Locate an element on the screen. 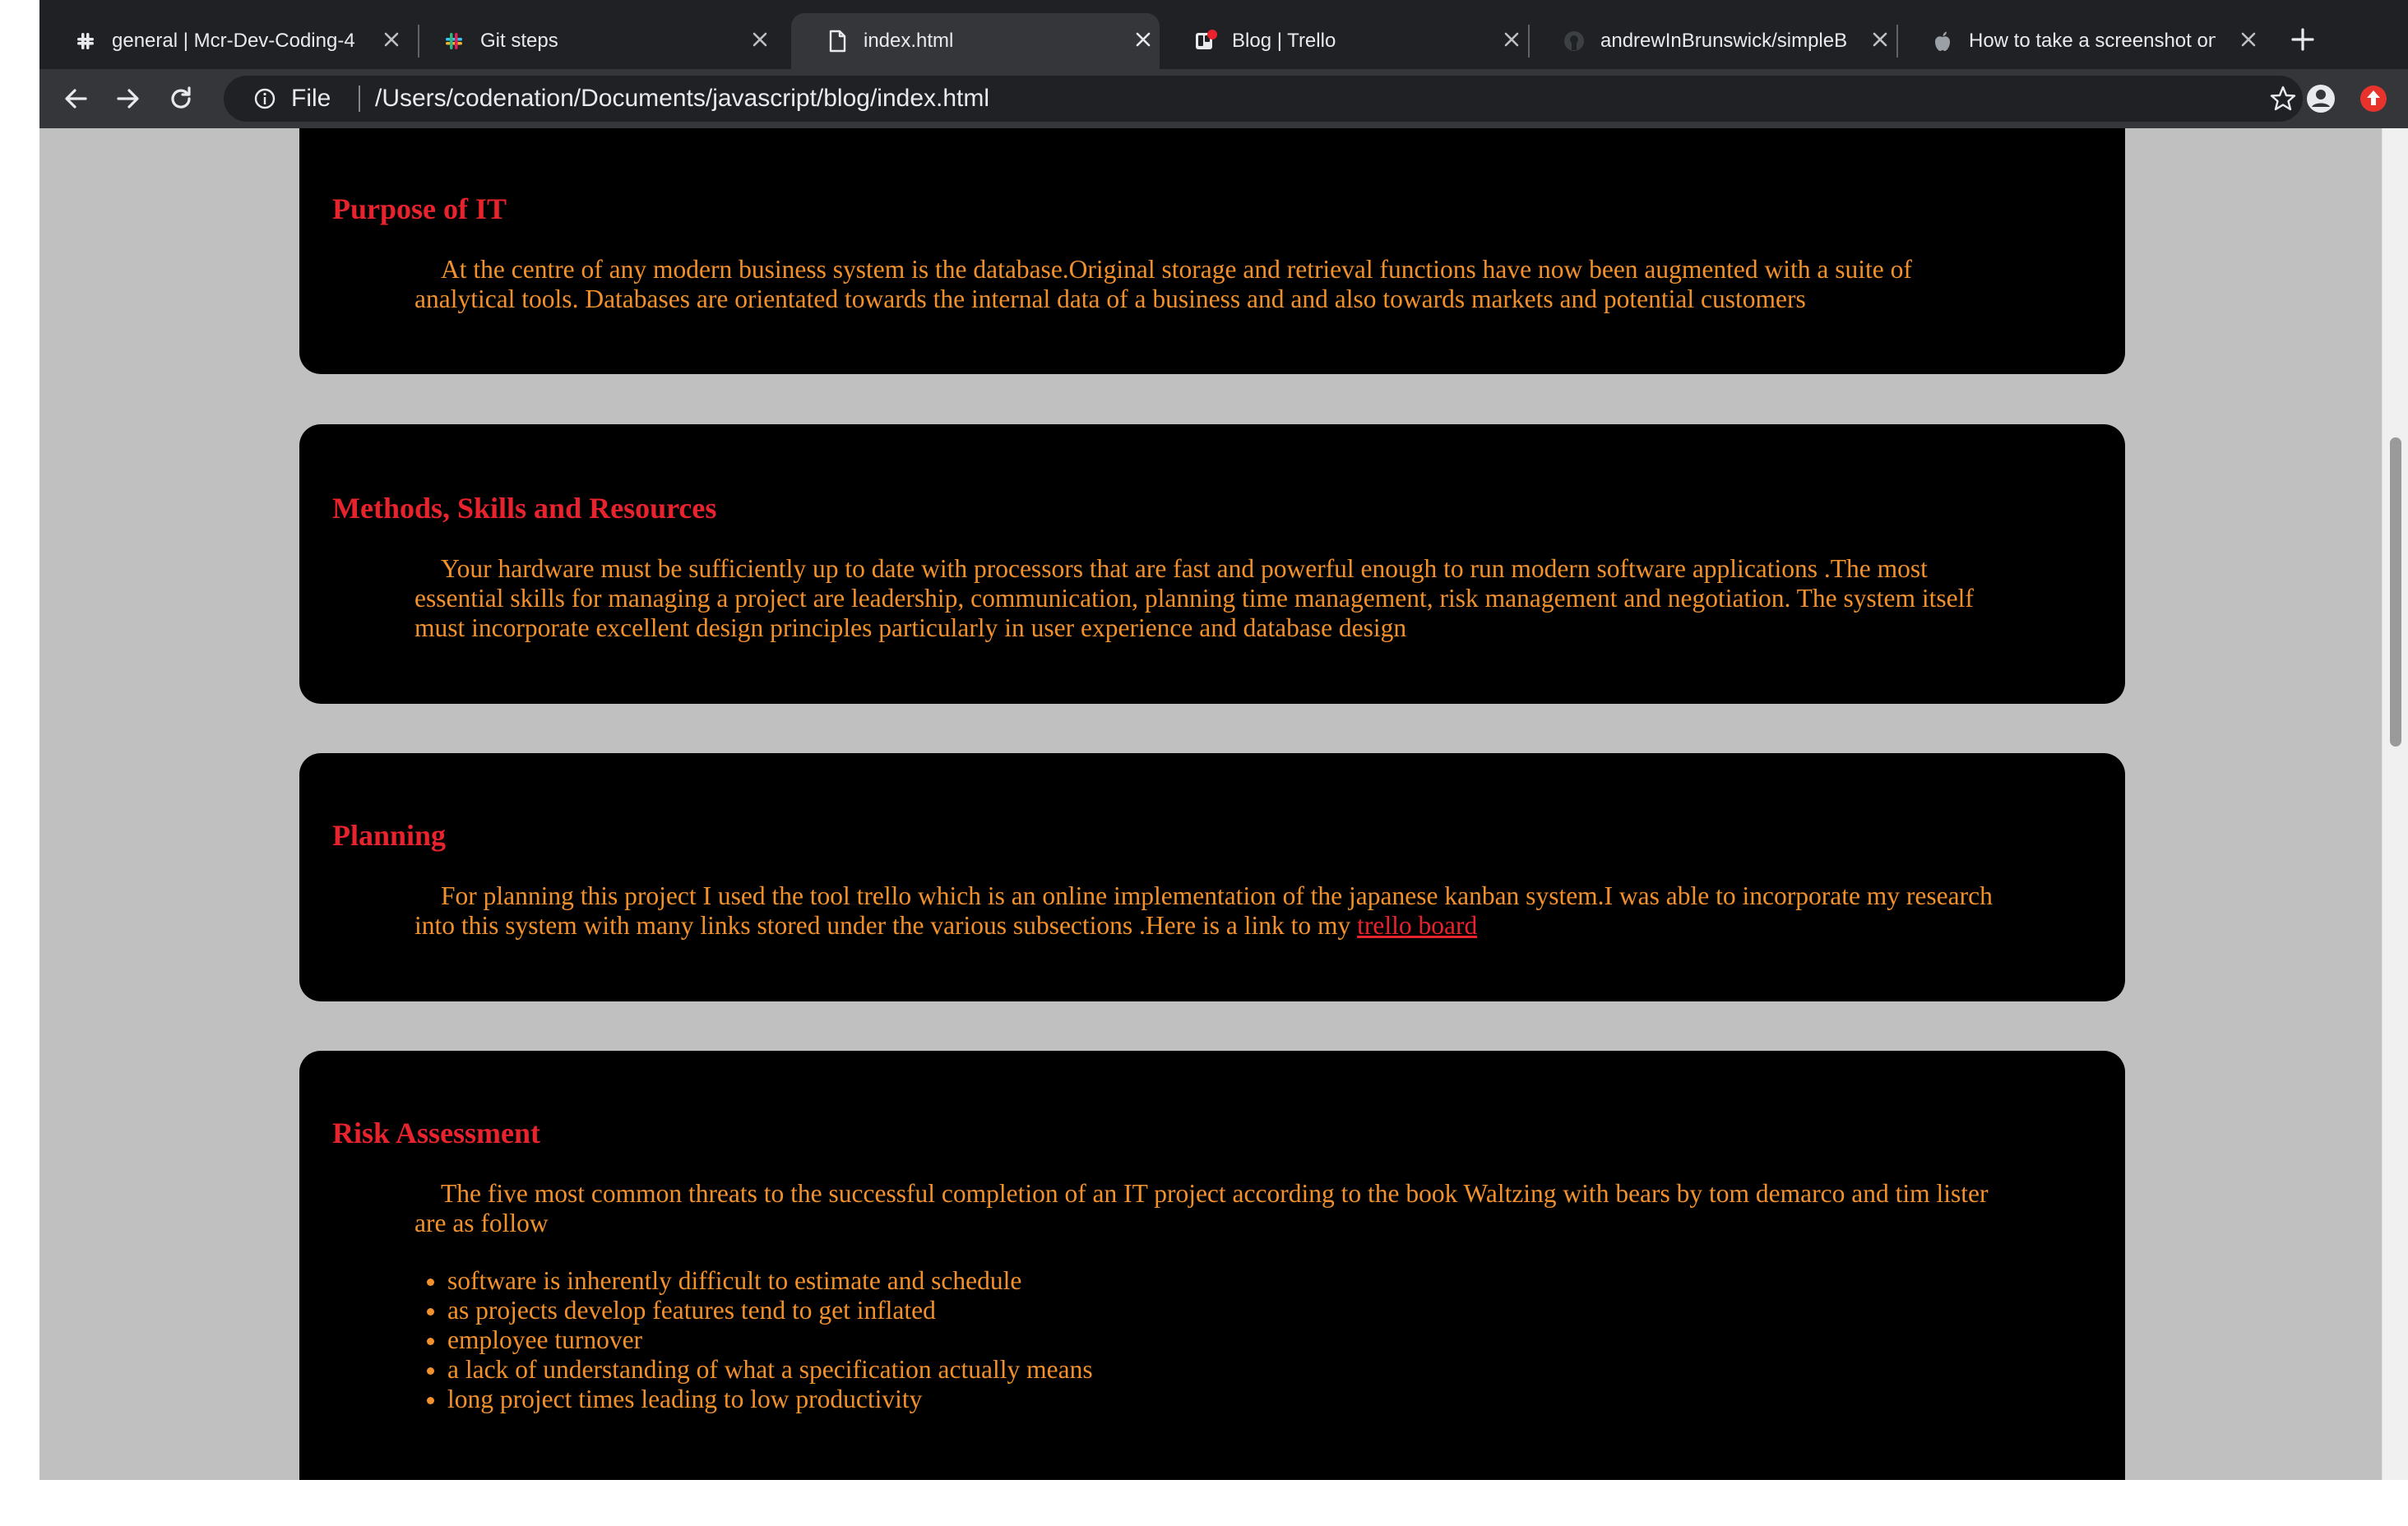 This screenshot has width=2408, height=1526. tab-title: Blog | Trello is located at coordinates (1284, 41).